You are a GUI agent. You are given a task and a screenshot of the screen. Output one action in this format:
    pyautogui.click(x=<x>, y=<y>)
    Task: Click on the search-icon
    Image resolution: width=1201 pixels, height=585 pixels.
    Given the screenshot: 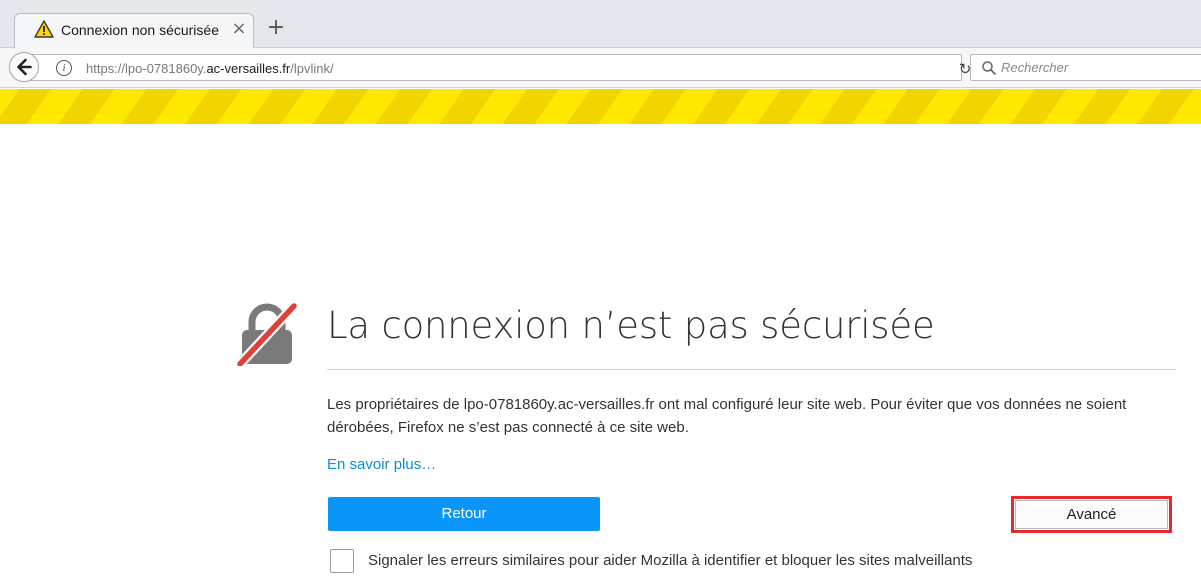 What is the action you would take?
    pyautogui.click(x=989, y=68)
    